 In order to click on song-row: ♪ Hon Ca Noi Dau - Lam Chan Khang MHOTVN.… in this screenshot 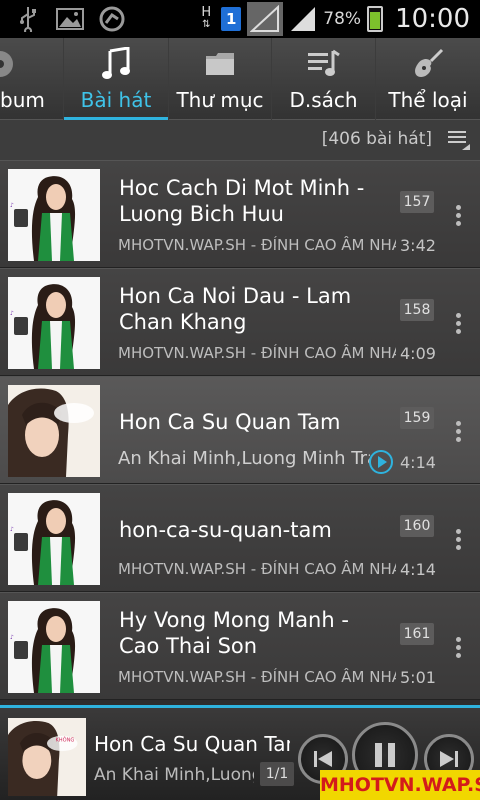, I will do `click(240, 322)`.